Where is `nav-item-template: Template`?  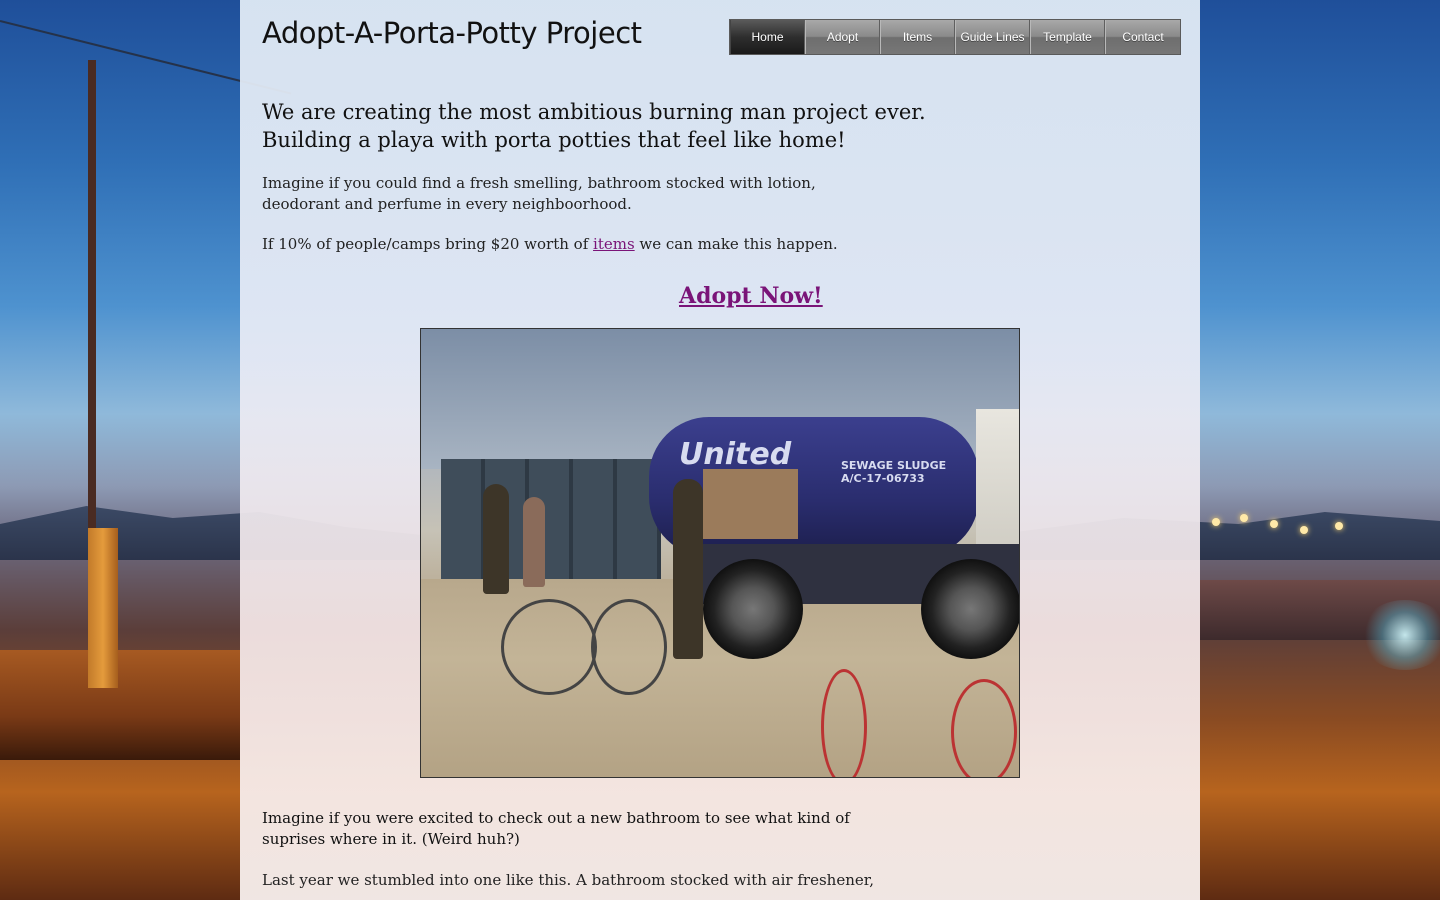
nav-item-template: Template is located at coordinates (1067, 37).